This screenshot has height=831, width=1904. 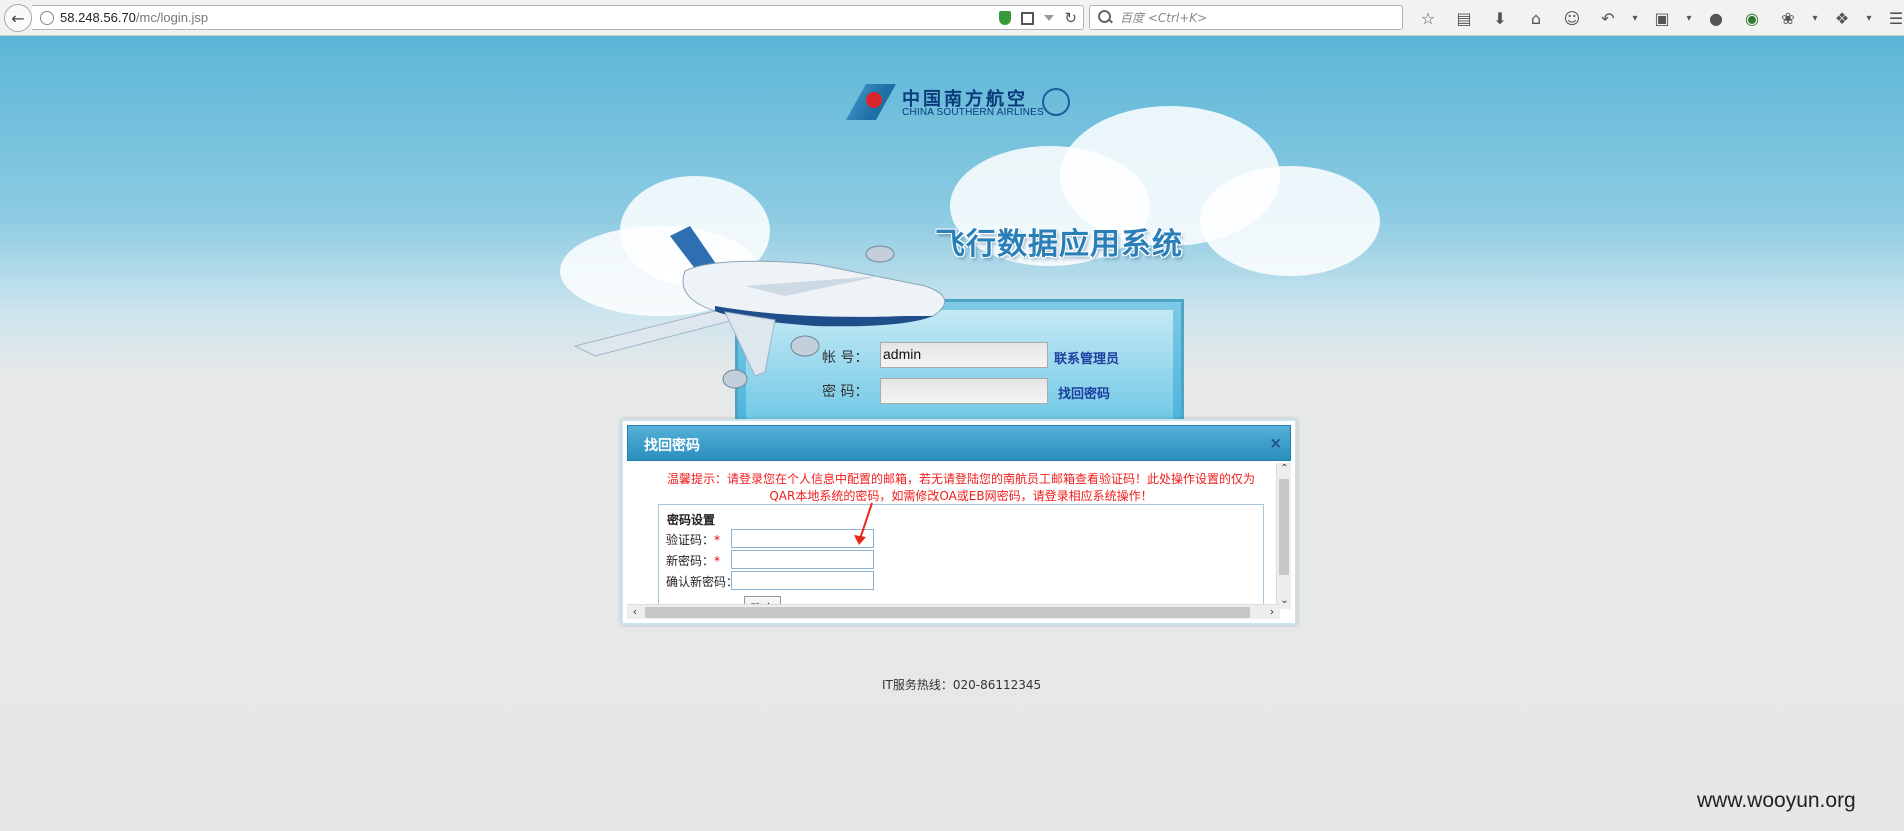 What do you see at coordinates (690, 561) in the screenshot?
I see `new-password-label-text: 新密码：` at bounding box center [690, 561].